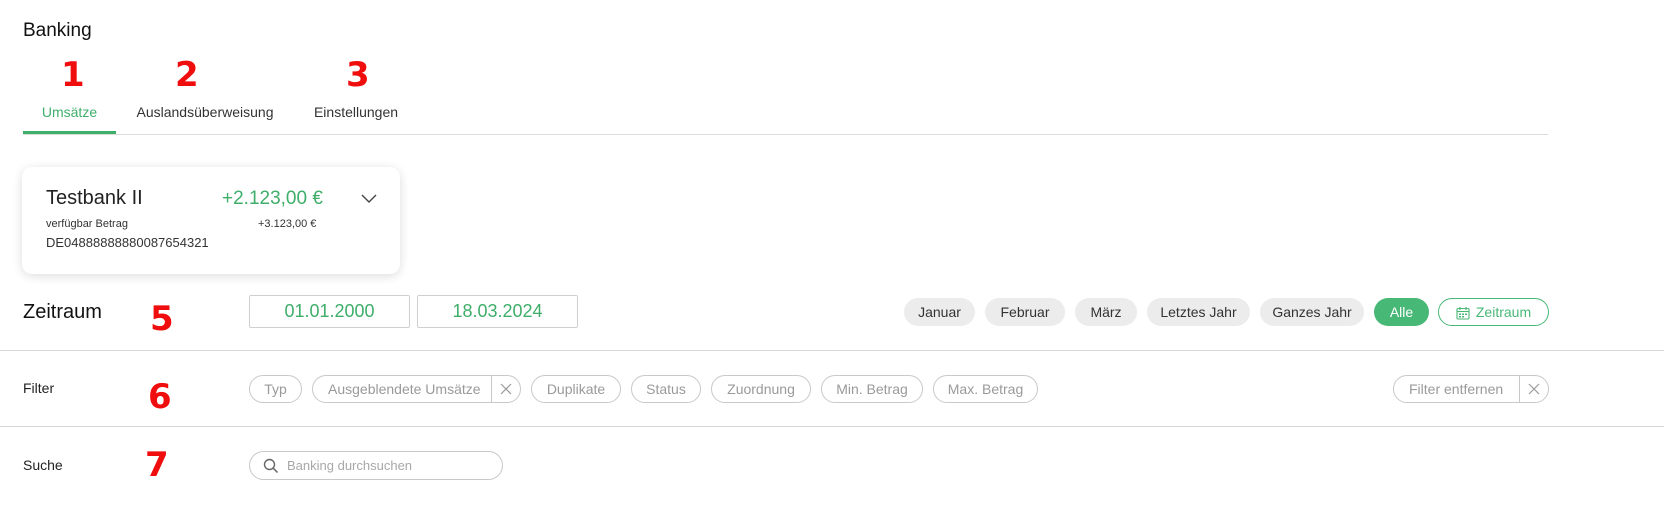 The image size is (1664, 528). Describe the element at coordinates (275, 389) in the screenshot. I see `filter-typ: Typ` at that location.